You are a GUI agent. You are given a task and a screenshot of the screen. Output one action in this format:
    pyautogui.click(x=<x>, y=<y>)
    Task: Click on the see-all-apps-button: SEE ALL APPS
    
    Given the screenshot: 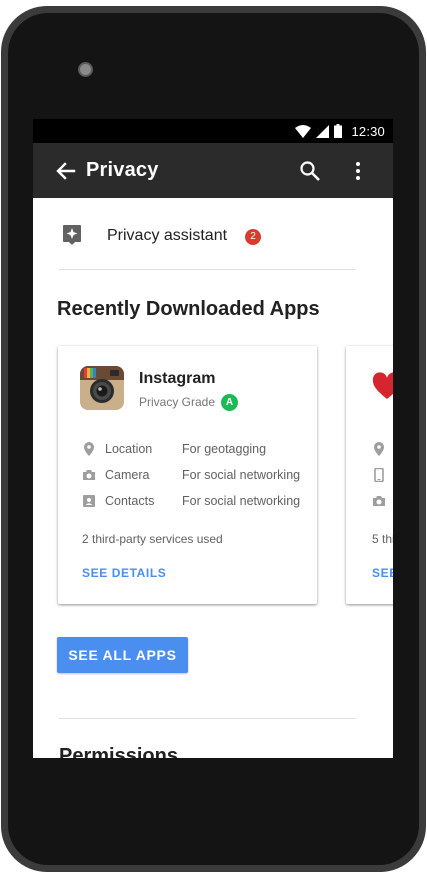 What is the action you would take?
    pyautogui.click(x=122, y=655)
    